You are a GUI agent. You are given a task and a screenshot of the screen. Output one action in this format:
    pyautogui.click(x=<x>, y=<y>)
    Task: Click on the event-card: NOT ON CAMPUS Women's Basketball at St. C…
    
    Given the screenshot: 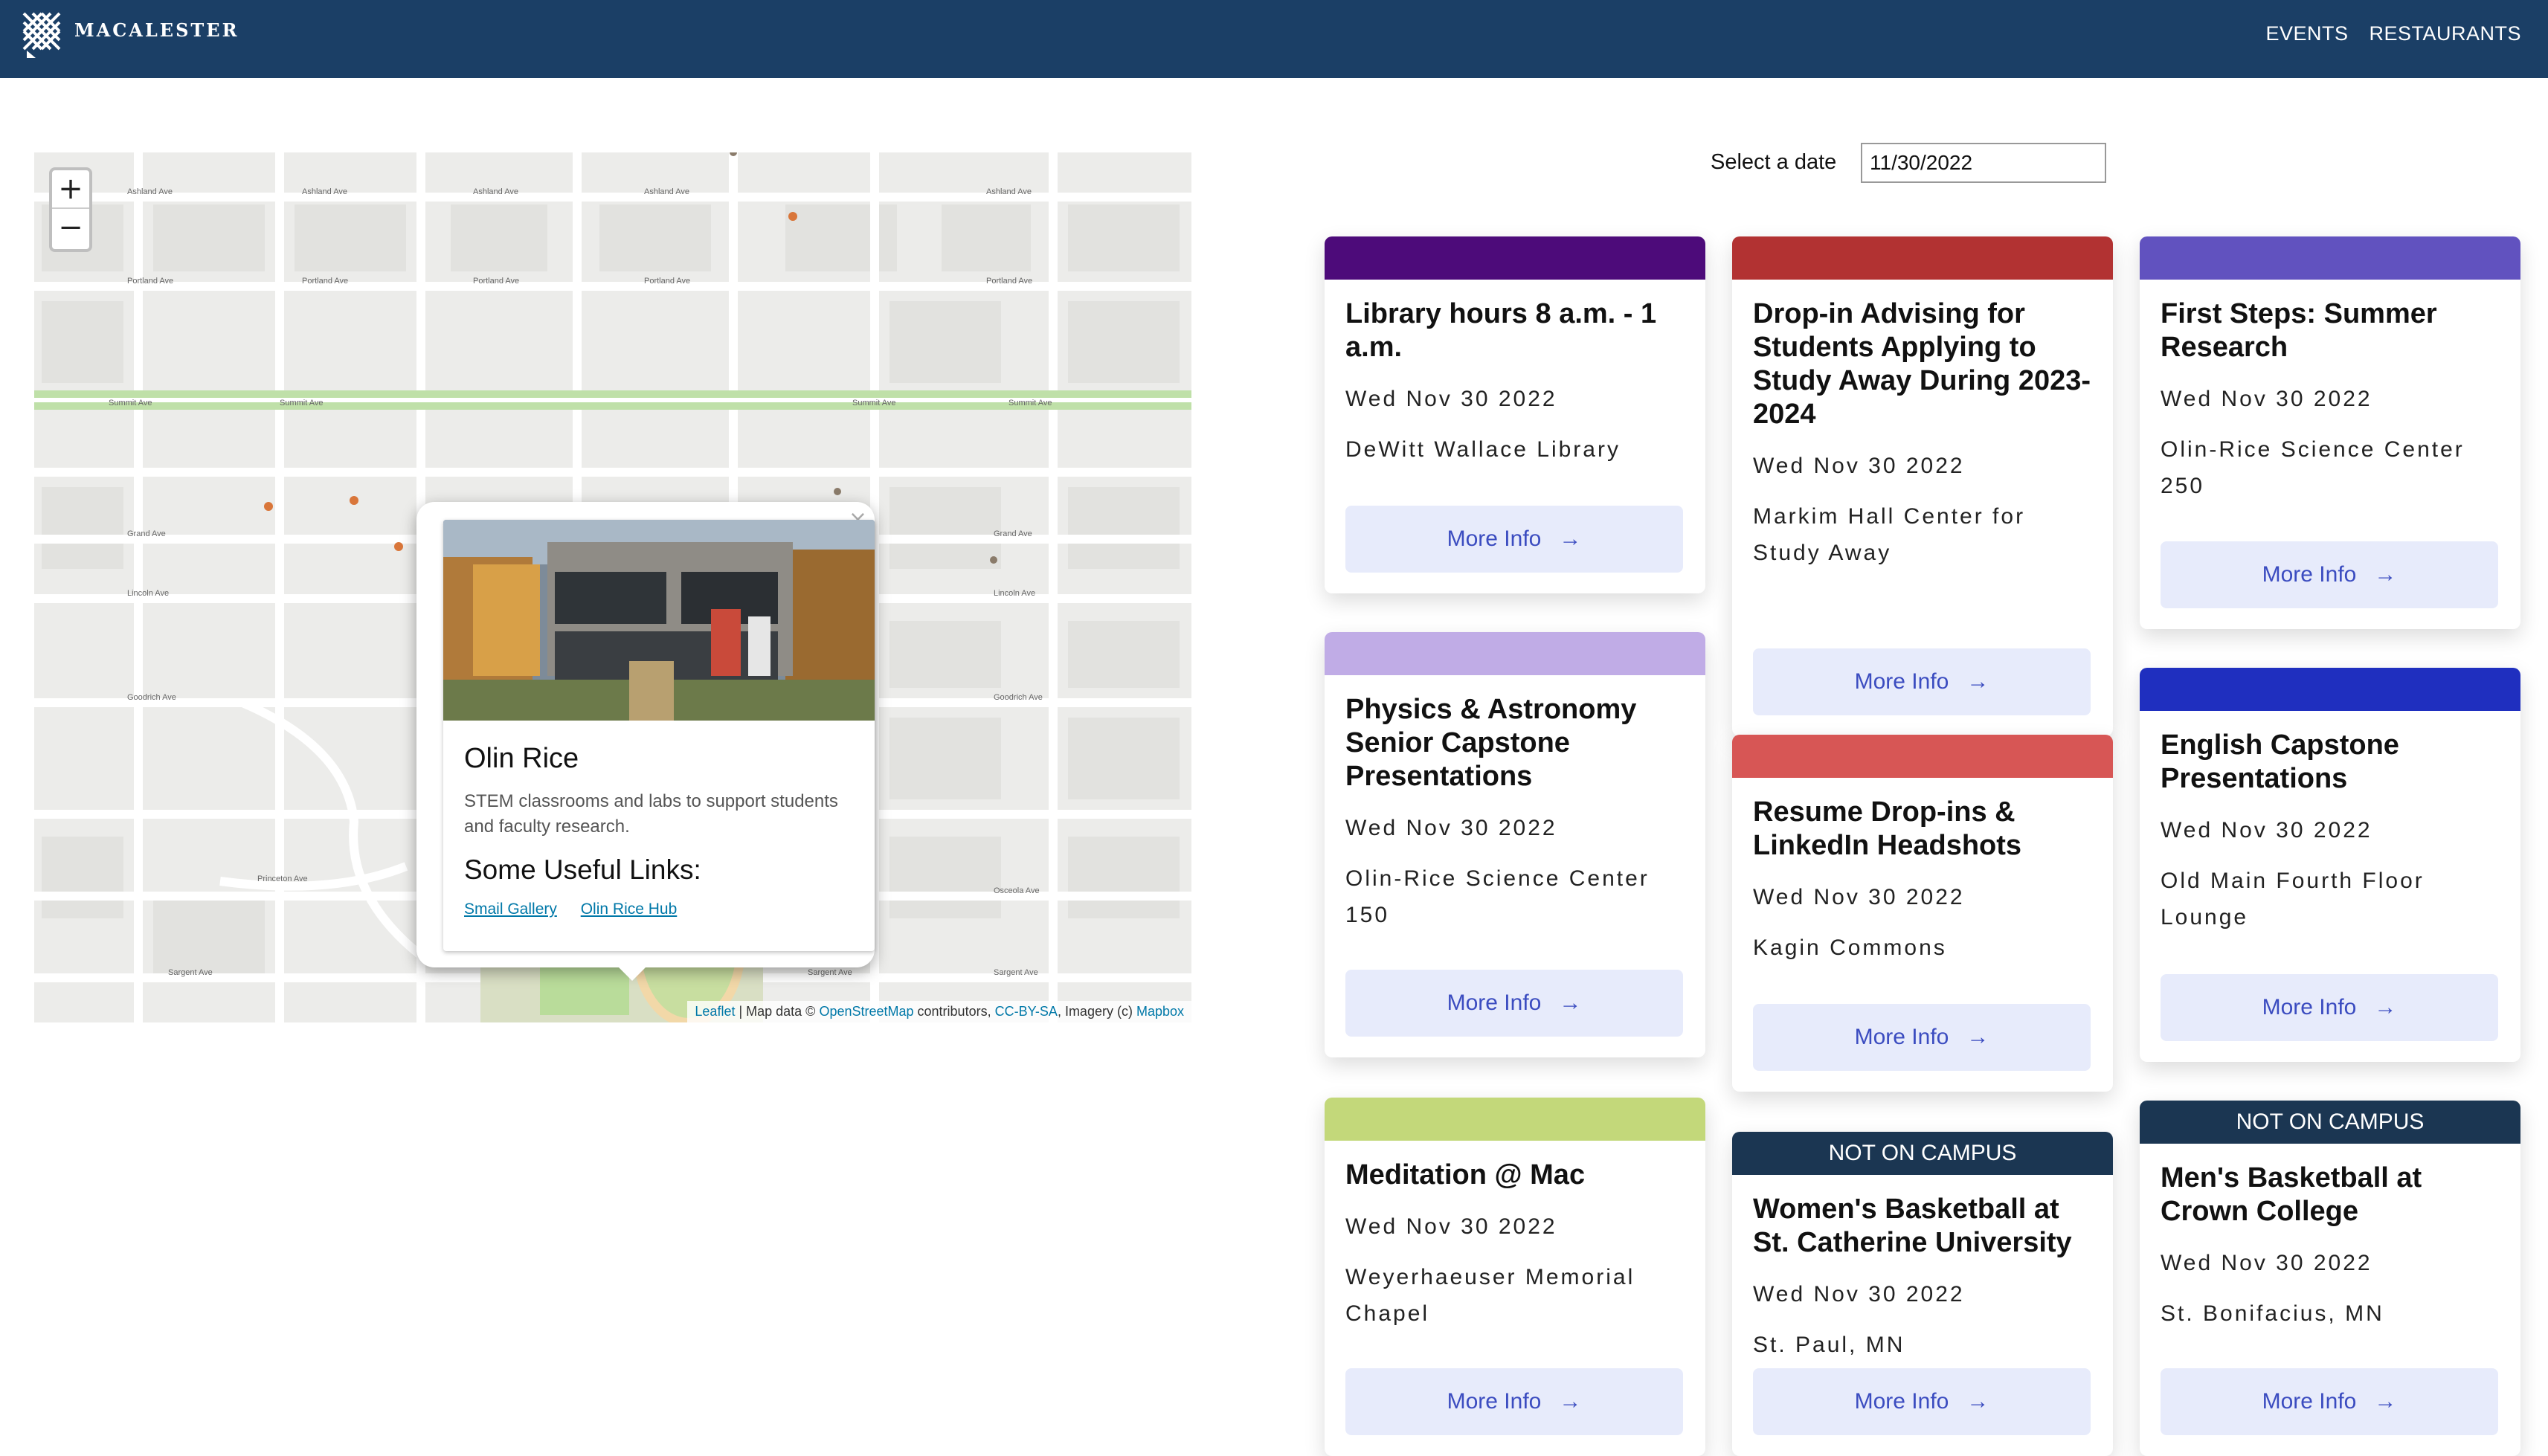 What is the action you would take?
    pyautogui.click(x=1923, y=1294)
    